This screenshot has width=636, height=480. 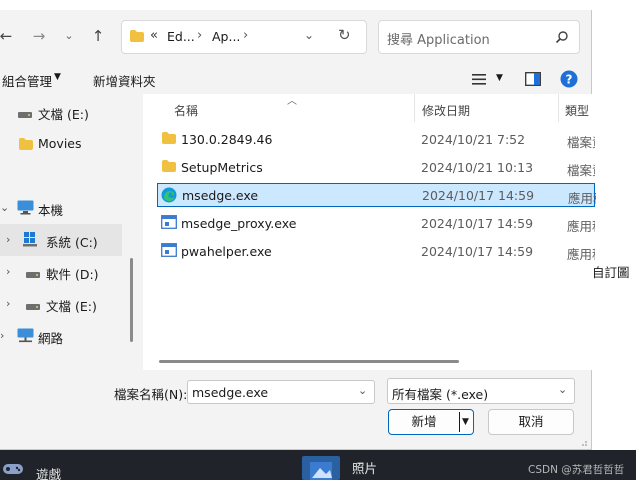 I want to click on search-input: 搜尋 Application, so click(x=438, y=38).